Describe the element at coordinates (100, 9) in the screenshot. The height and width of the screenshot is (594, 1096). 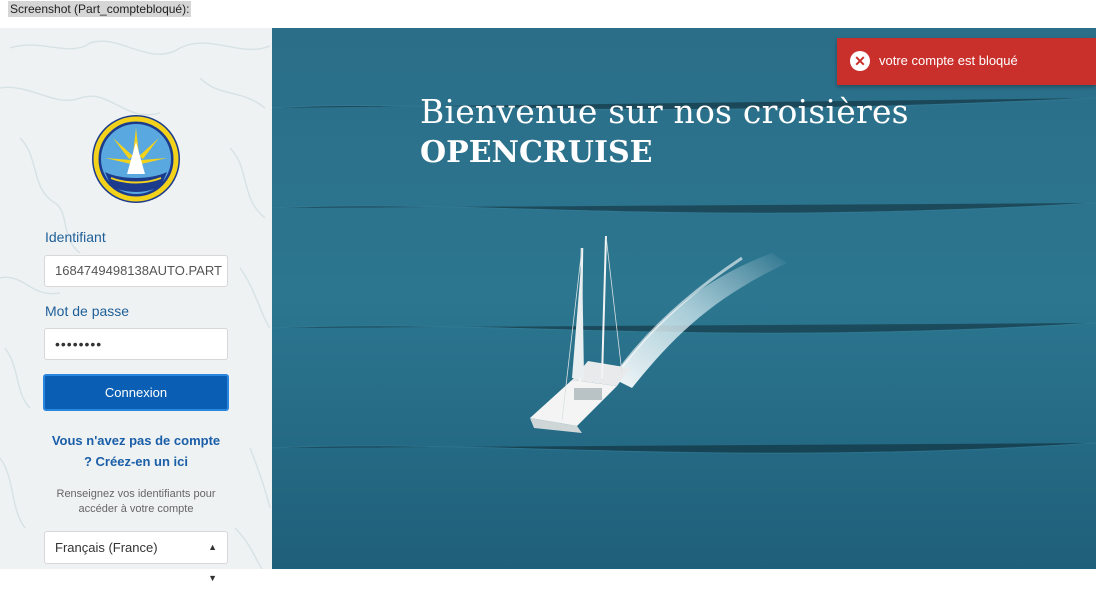
I see `screenshot-caption: Screenshot (Part_comptebloqué):` at that location.